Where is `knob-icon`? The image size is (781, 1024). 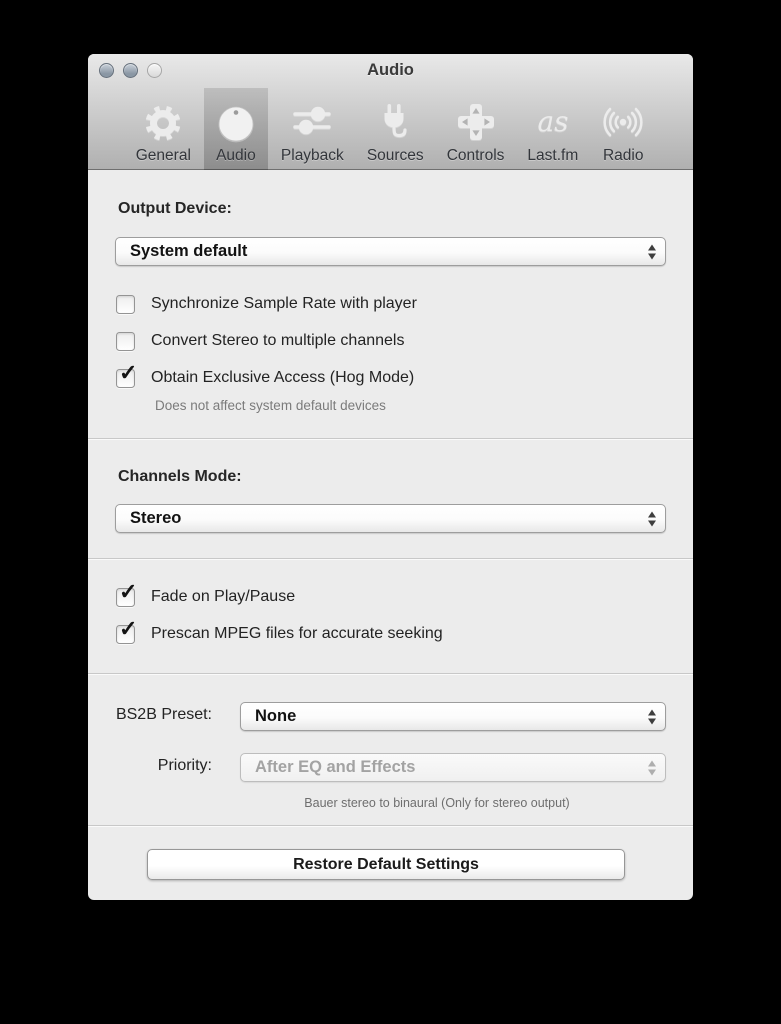
knob-icon is located at coordinates (236, 122).